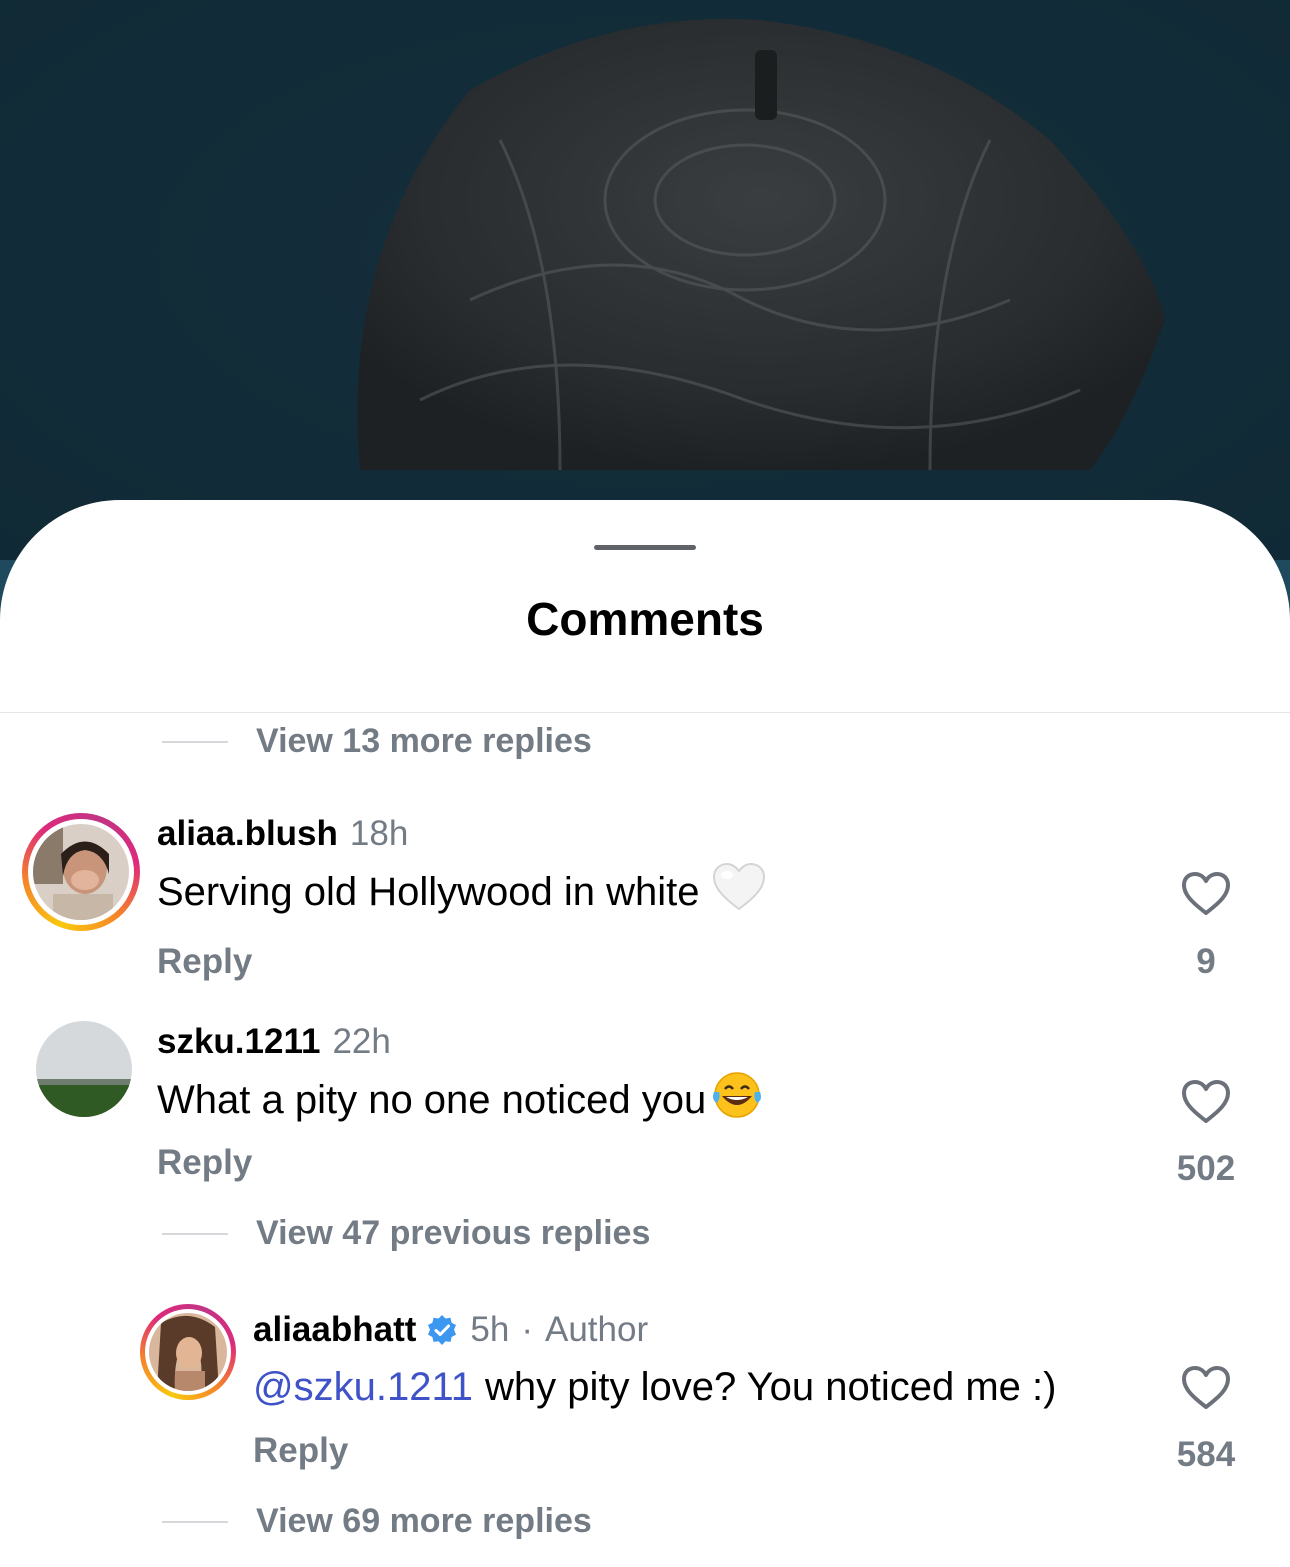 This screenshot has height=1567, width=1290. Describe the element at coordinates (1206, 1168) in the screenshot. I see `like-count: 502` at that location.